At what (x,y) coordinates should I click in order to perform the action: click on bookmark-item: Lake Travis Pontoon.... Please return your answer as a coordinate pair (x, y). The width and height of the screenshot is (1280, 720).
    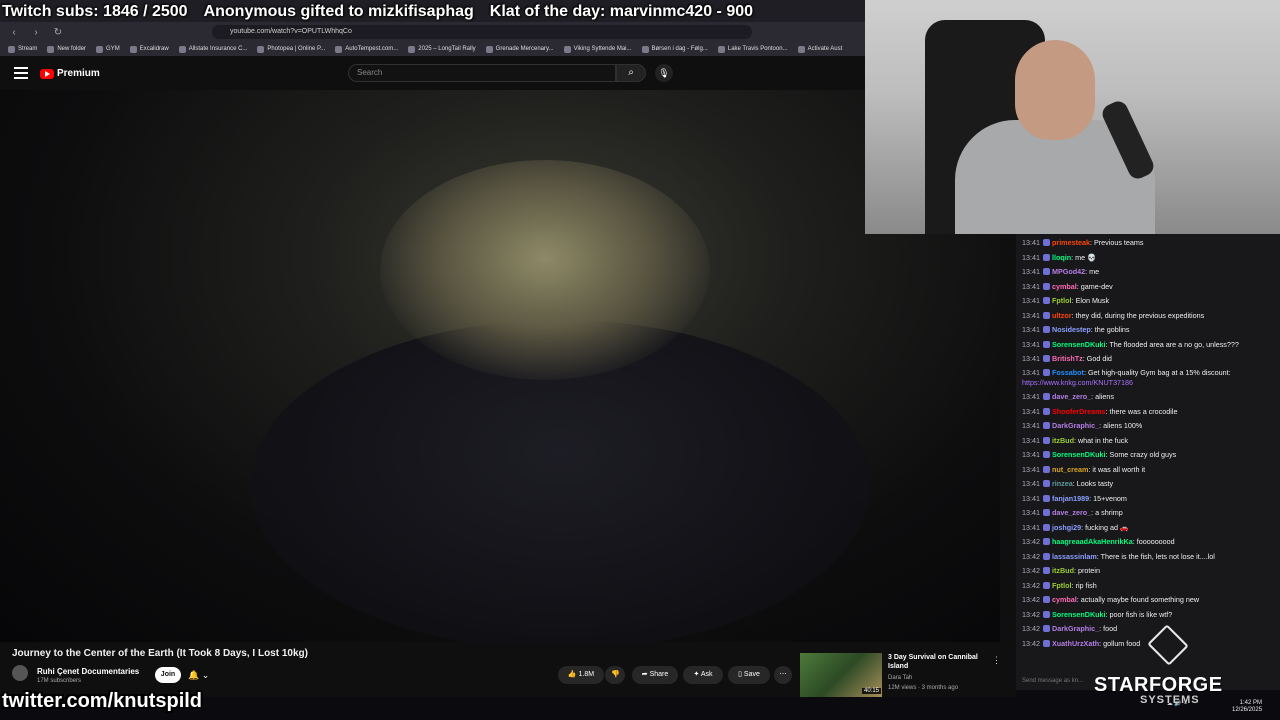
    Looking at the image, I should click on (752, 49).